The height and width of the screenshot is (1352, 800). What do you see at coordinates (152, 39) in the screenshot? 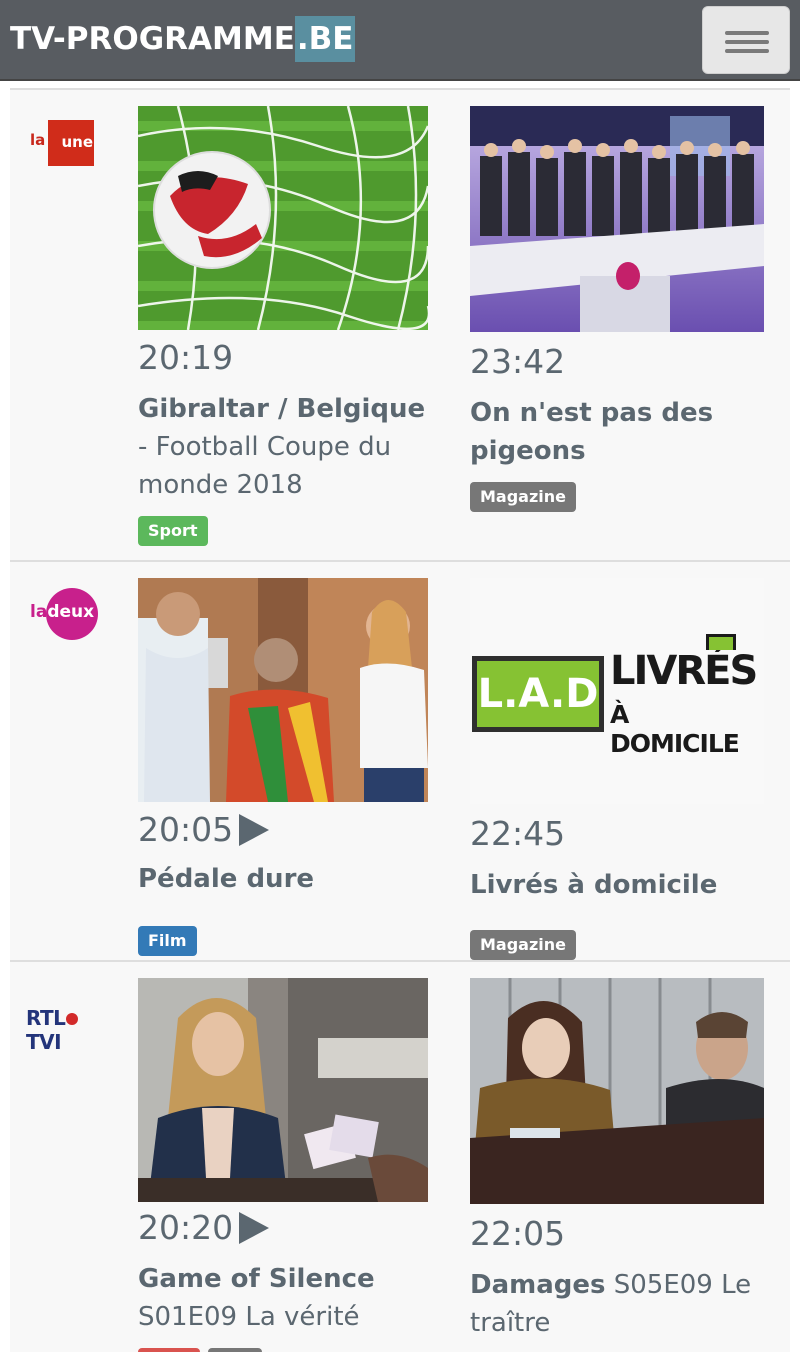
I see `brand-name: TV-PROGRAMME` at bounding box center [152, 39].